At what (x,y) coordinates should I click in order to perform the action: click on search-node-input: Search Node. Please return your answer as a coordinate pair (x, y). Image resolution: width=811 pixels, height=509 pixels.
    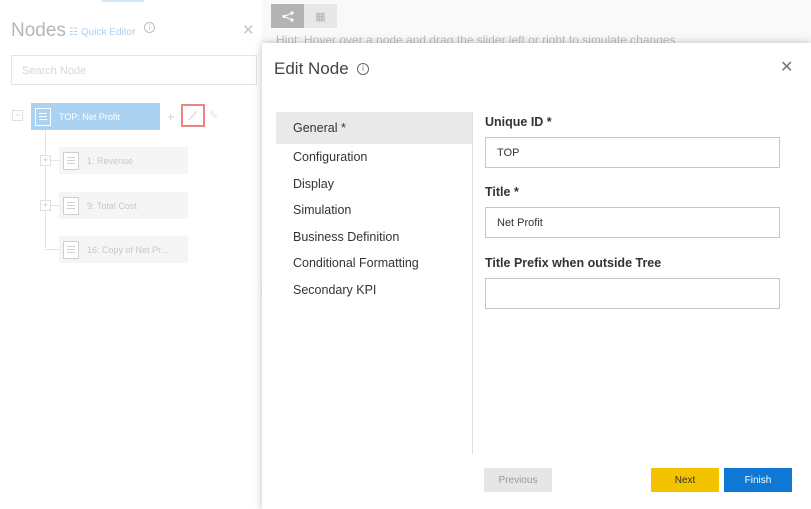
    Looking at the image, I should click on (134, 70).